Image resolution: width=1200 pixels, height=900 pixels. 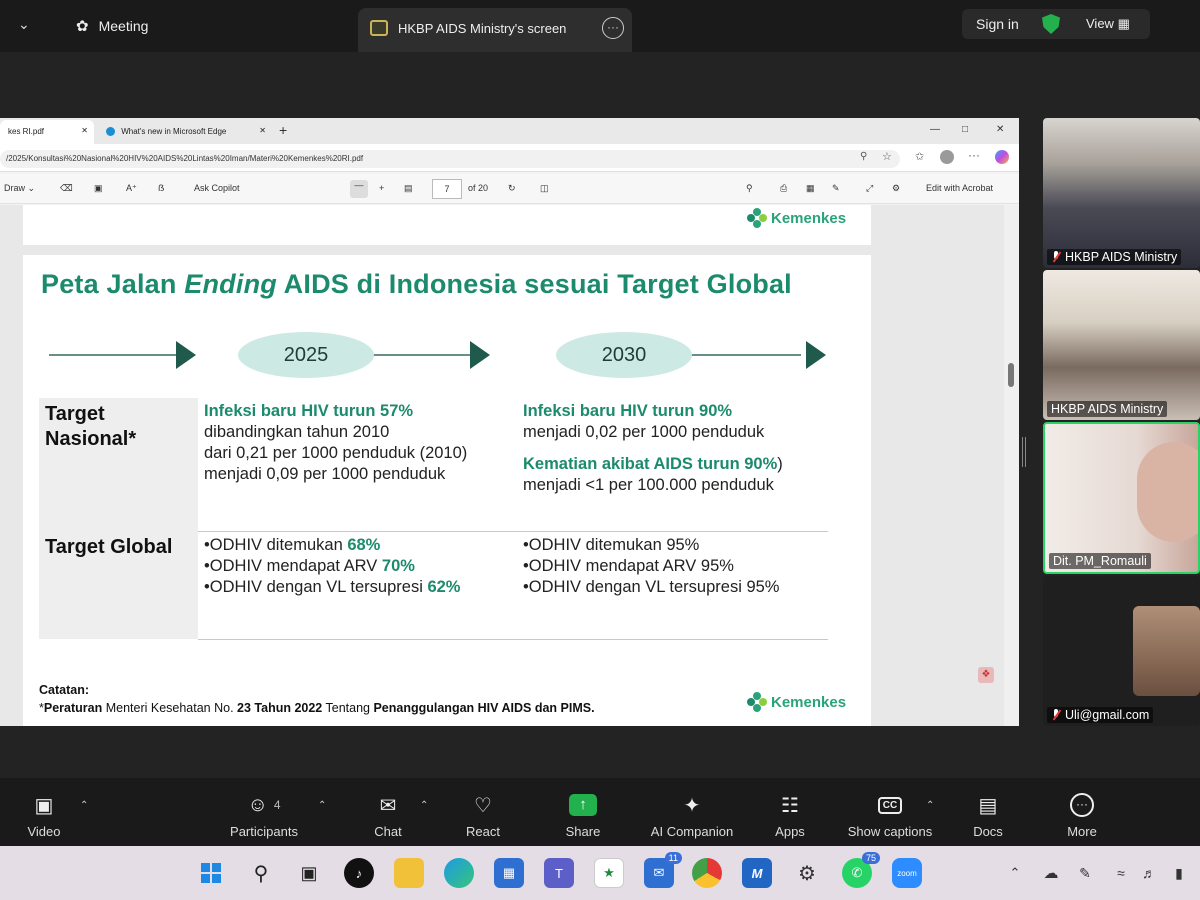 I want to click on note-bold: 23 Tahun 2022, so click(x=280, y=708).